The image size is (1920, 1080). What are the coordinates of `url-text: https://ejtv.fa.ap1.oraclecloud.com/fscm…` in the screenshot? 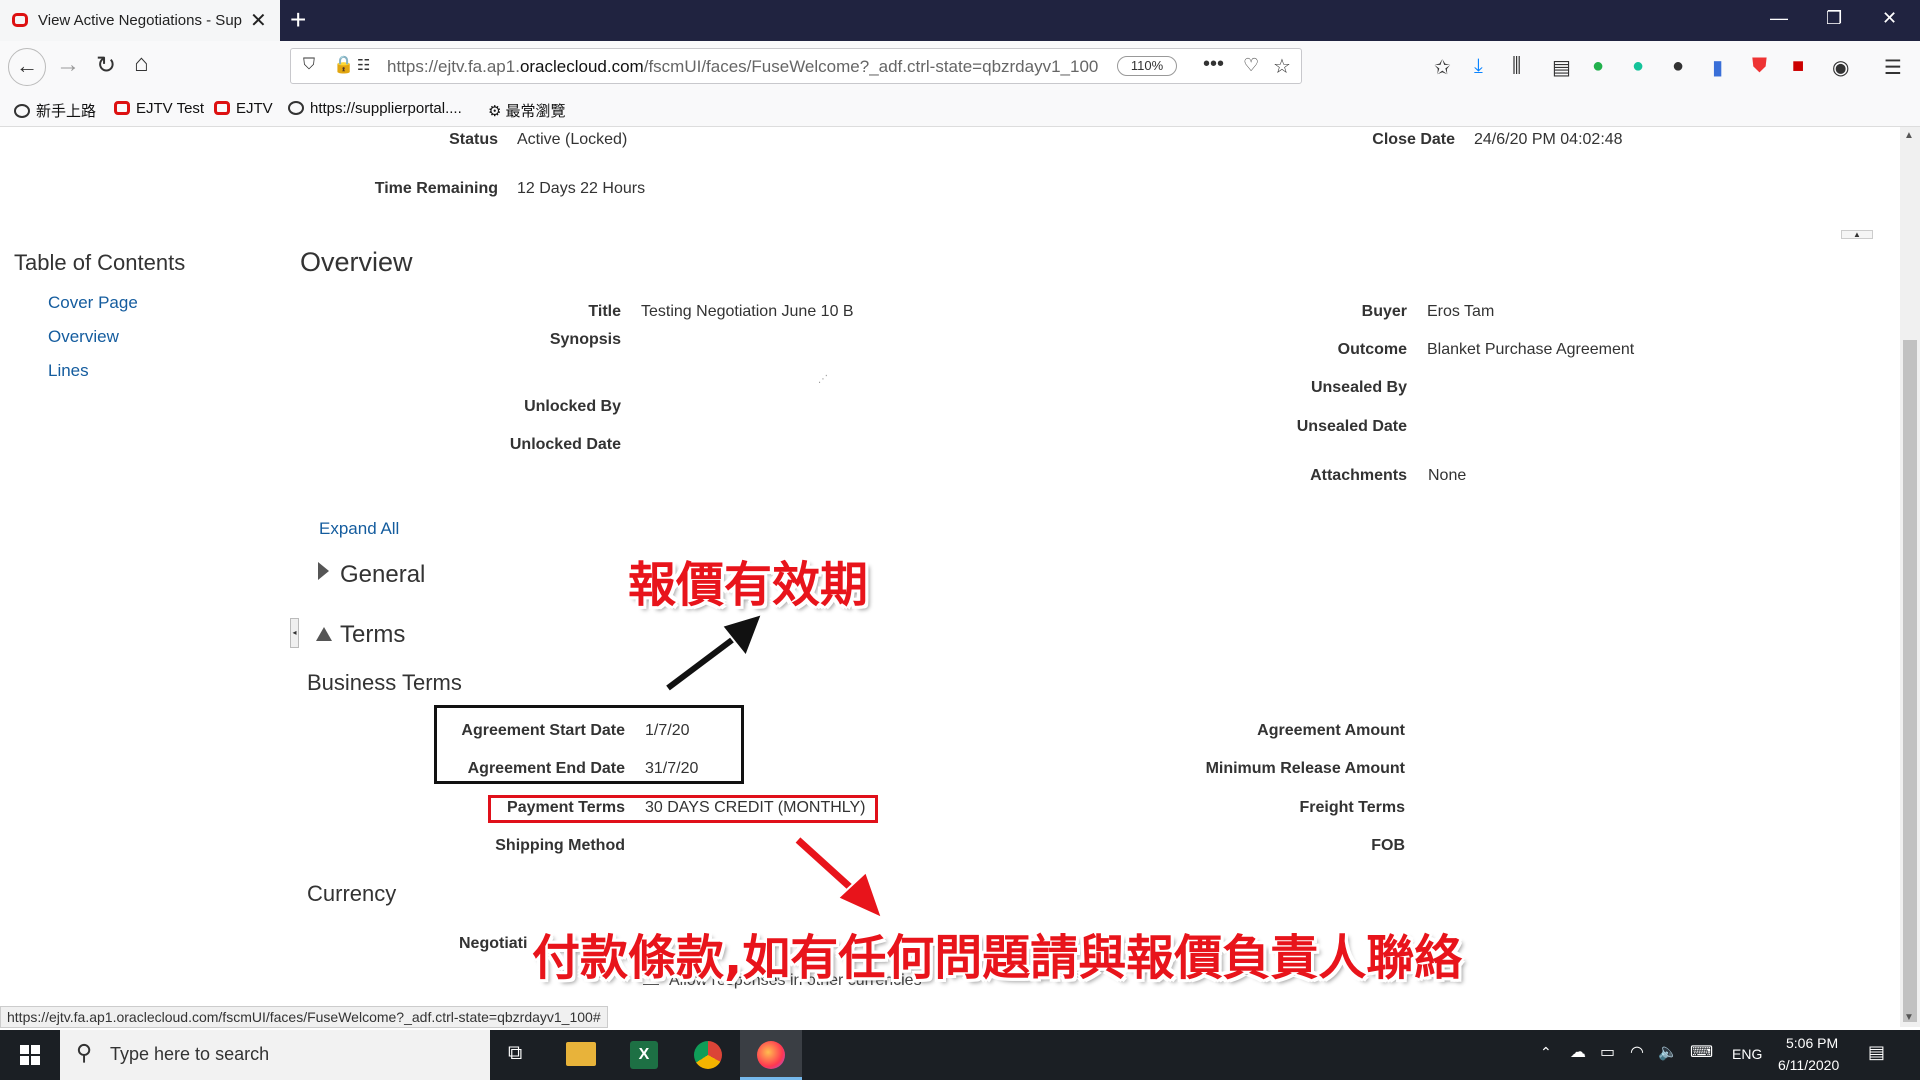 It's located at (742, 67).